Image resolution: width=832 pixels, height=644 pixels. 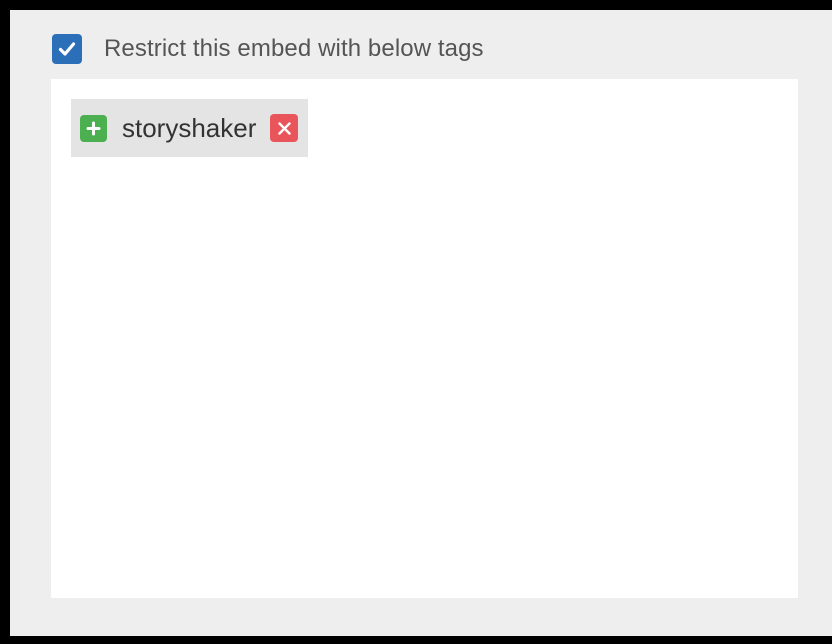 What do you see at coordinates (294, 48) in the screenshot?
I see `restrict-label: Restrict this embed with below tags` at bounding box center [294, 48].